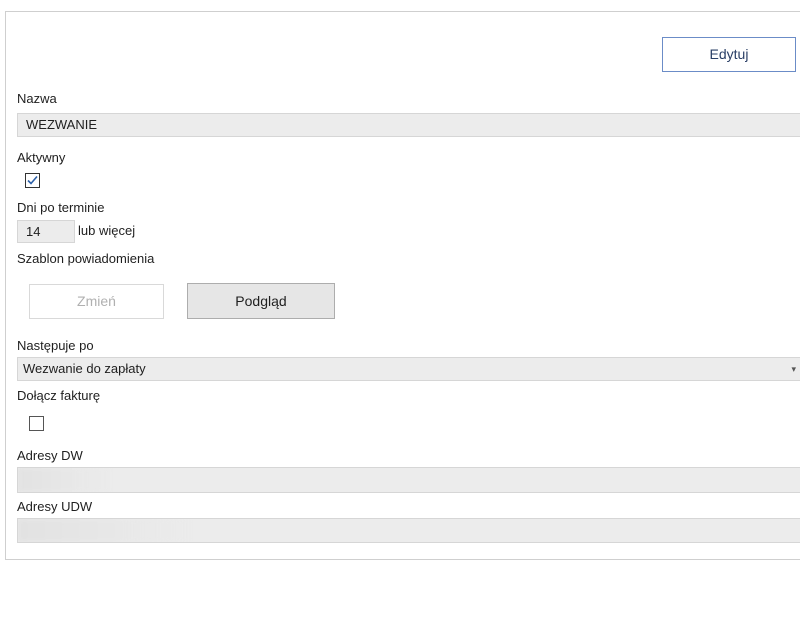 The width and height of the screenshot is (800, 629). I want to click on attach-invoice-checkbox, so click(36, 423).